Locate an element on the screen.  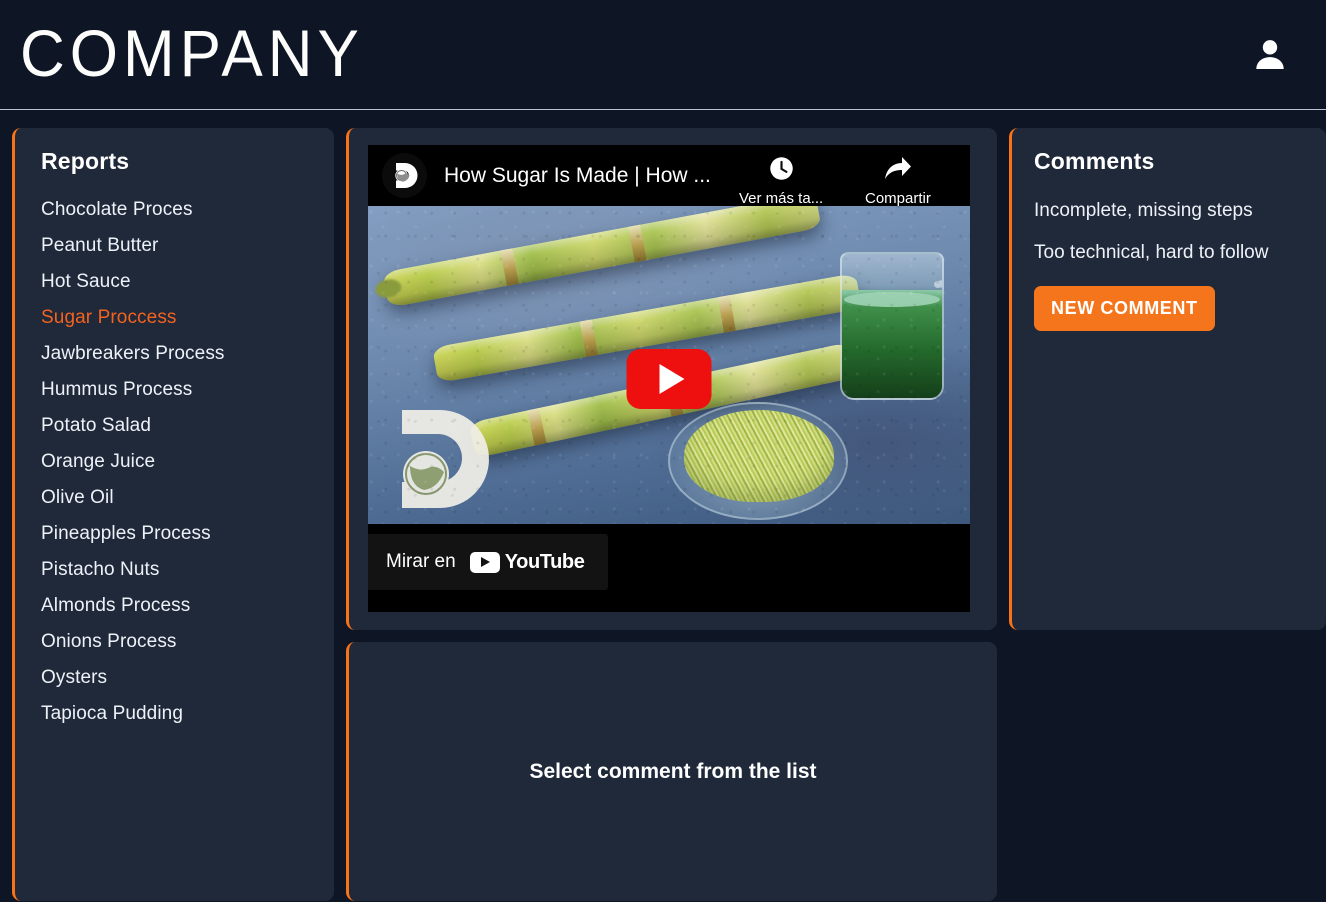
user-icon is located at coordinates (1270, 55).